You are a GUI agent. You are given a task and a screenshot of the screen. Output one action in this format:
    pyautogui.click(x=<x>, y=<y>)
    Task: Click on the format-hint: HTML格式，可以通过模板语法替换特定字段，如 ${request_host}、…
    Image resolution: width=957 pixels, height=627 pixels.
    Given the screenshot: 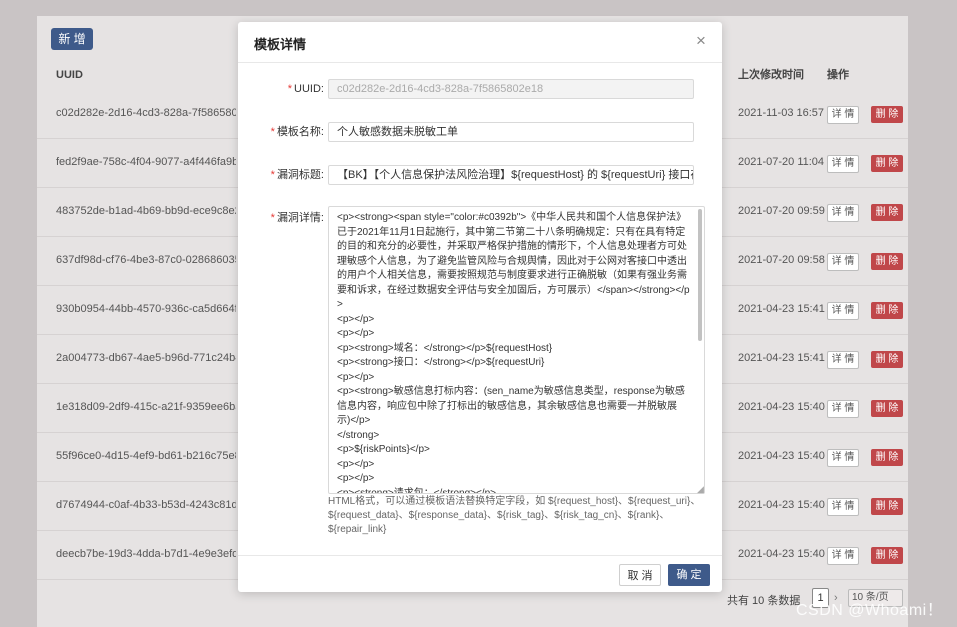 What is the action you would take?
    pyautogui.click(x=514, y=515)
    